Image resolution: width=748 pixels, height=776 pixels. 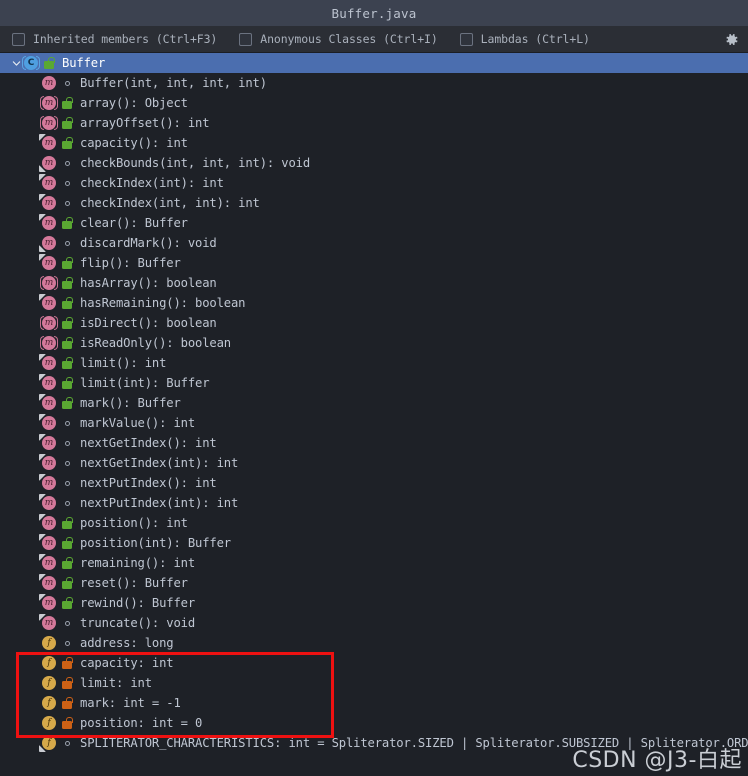 I want to click on tree-row-label: rewind(): Buffer, so click(x=137, y=603).